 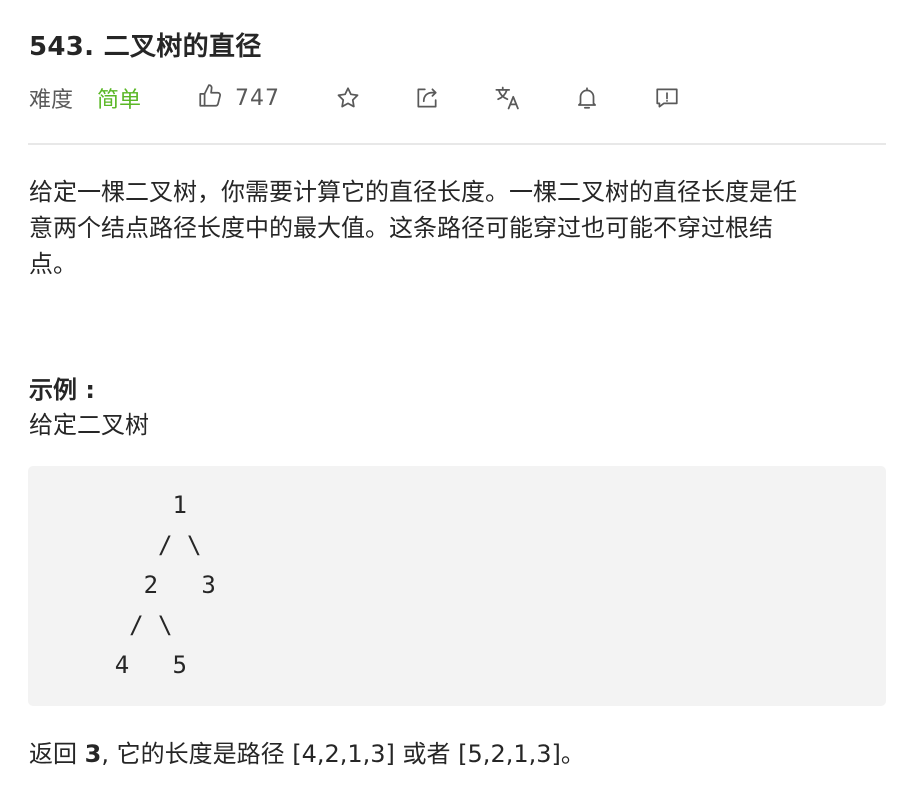 I want to click on code-line: 1, so click(x=107, y=505).